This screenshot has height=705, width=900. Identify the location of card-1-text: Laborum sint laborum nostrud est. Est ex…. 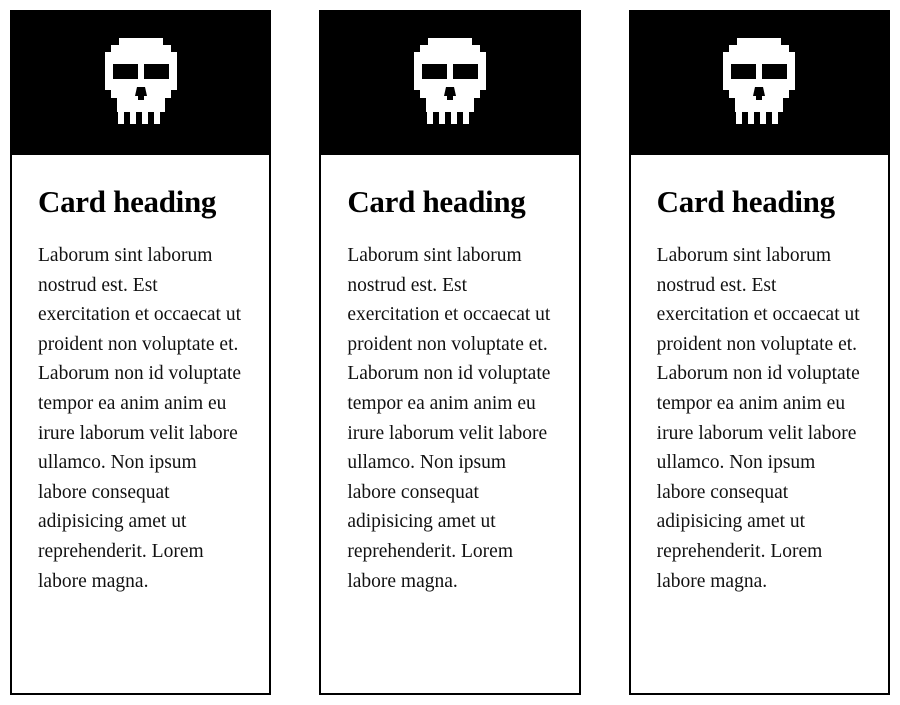
(140, 418).